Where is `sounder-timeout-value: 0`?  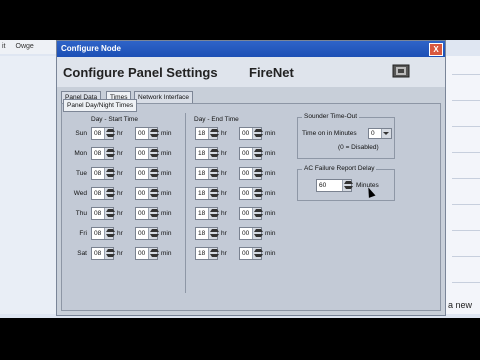 sounder-timeout-value: 0 is located at coordinates (373, 133).